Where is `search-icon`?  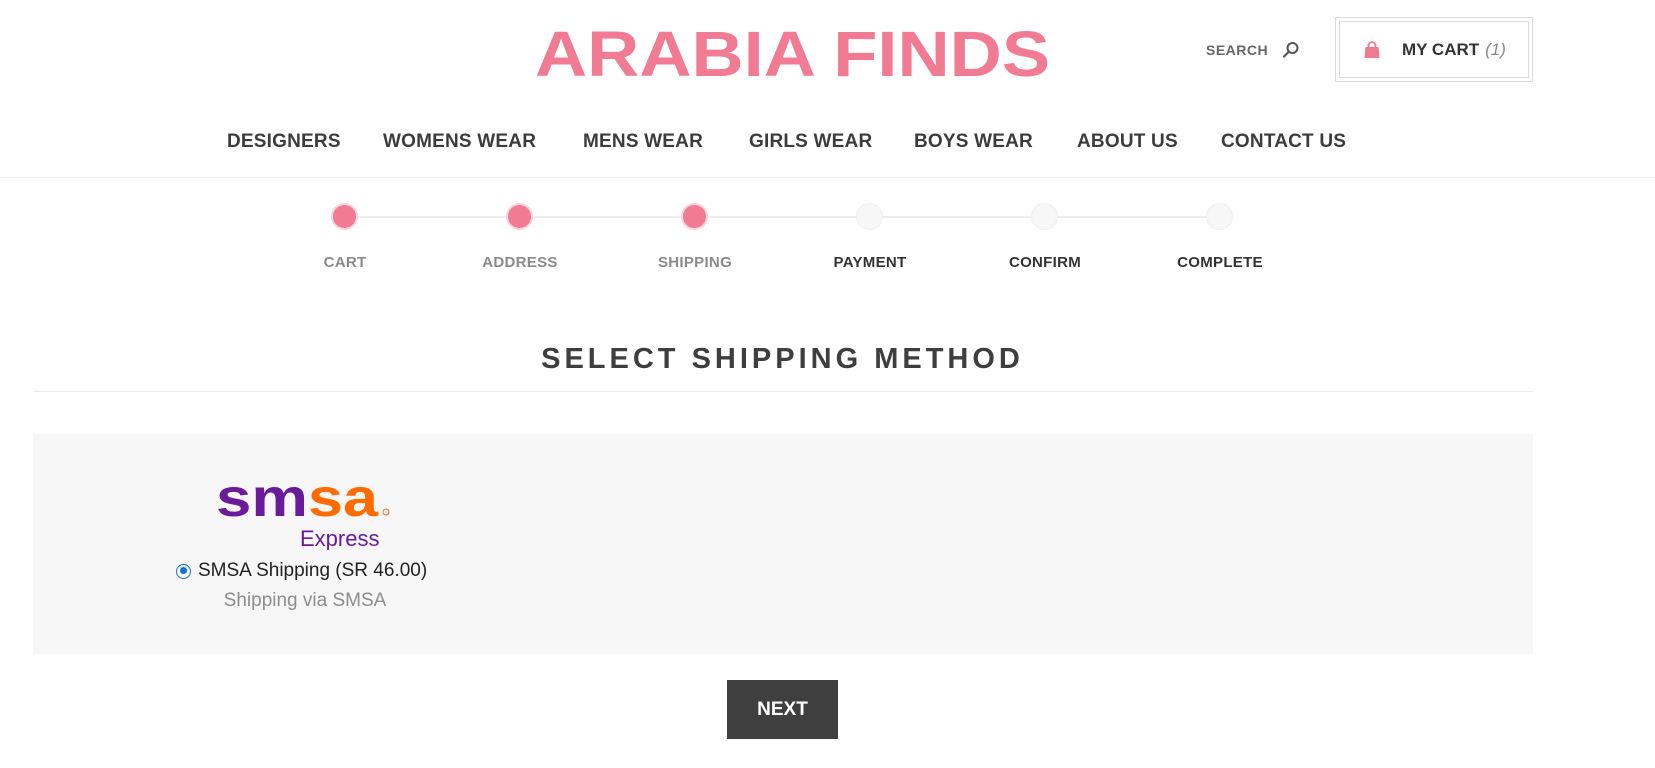
search-icon is located at coordinates (1291, 50).